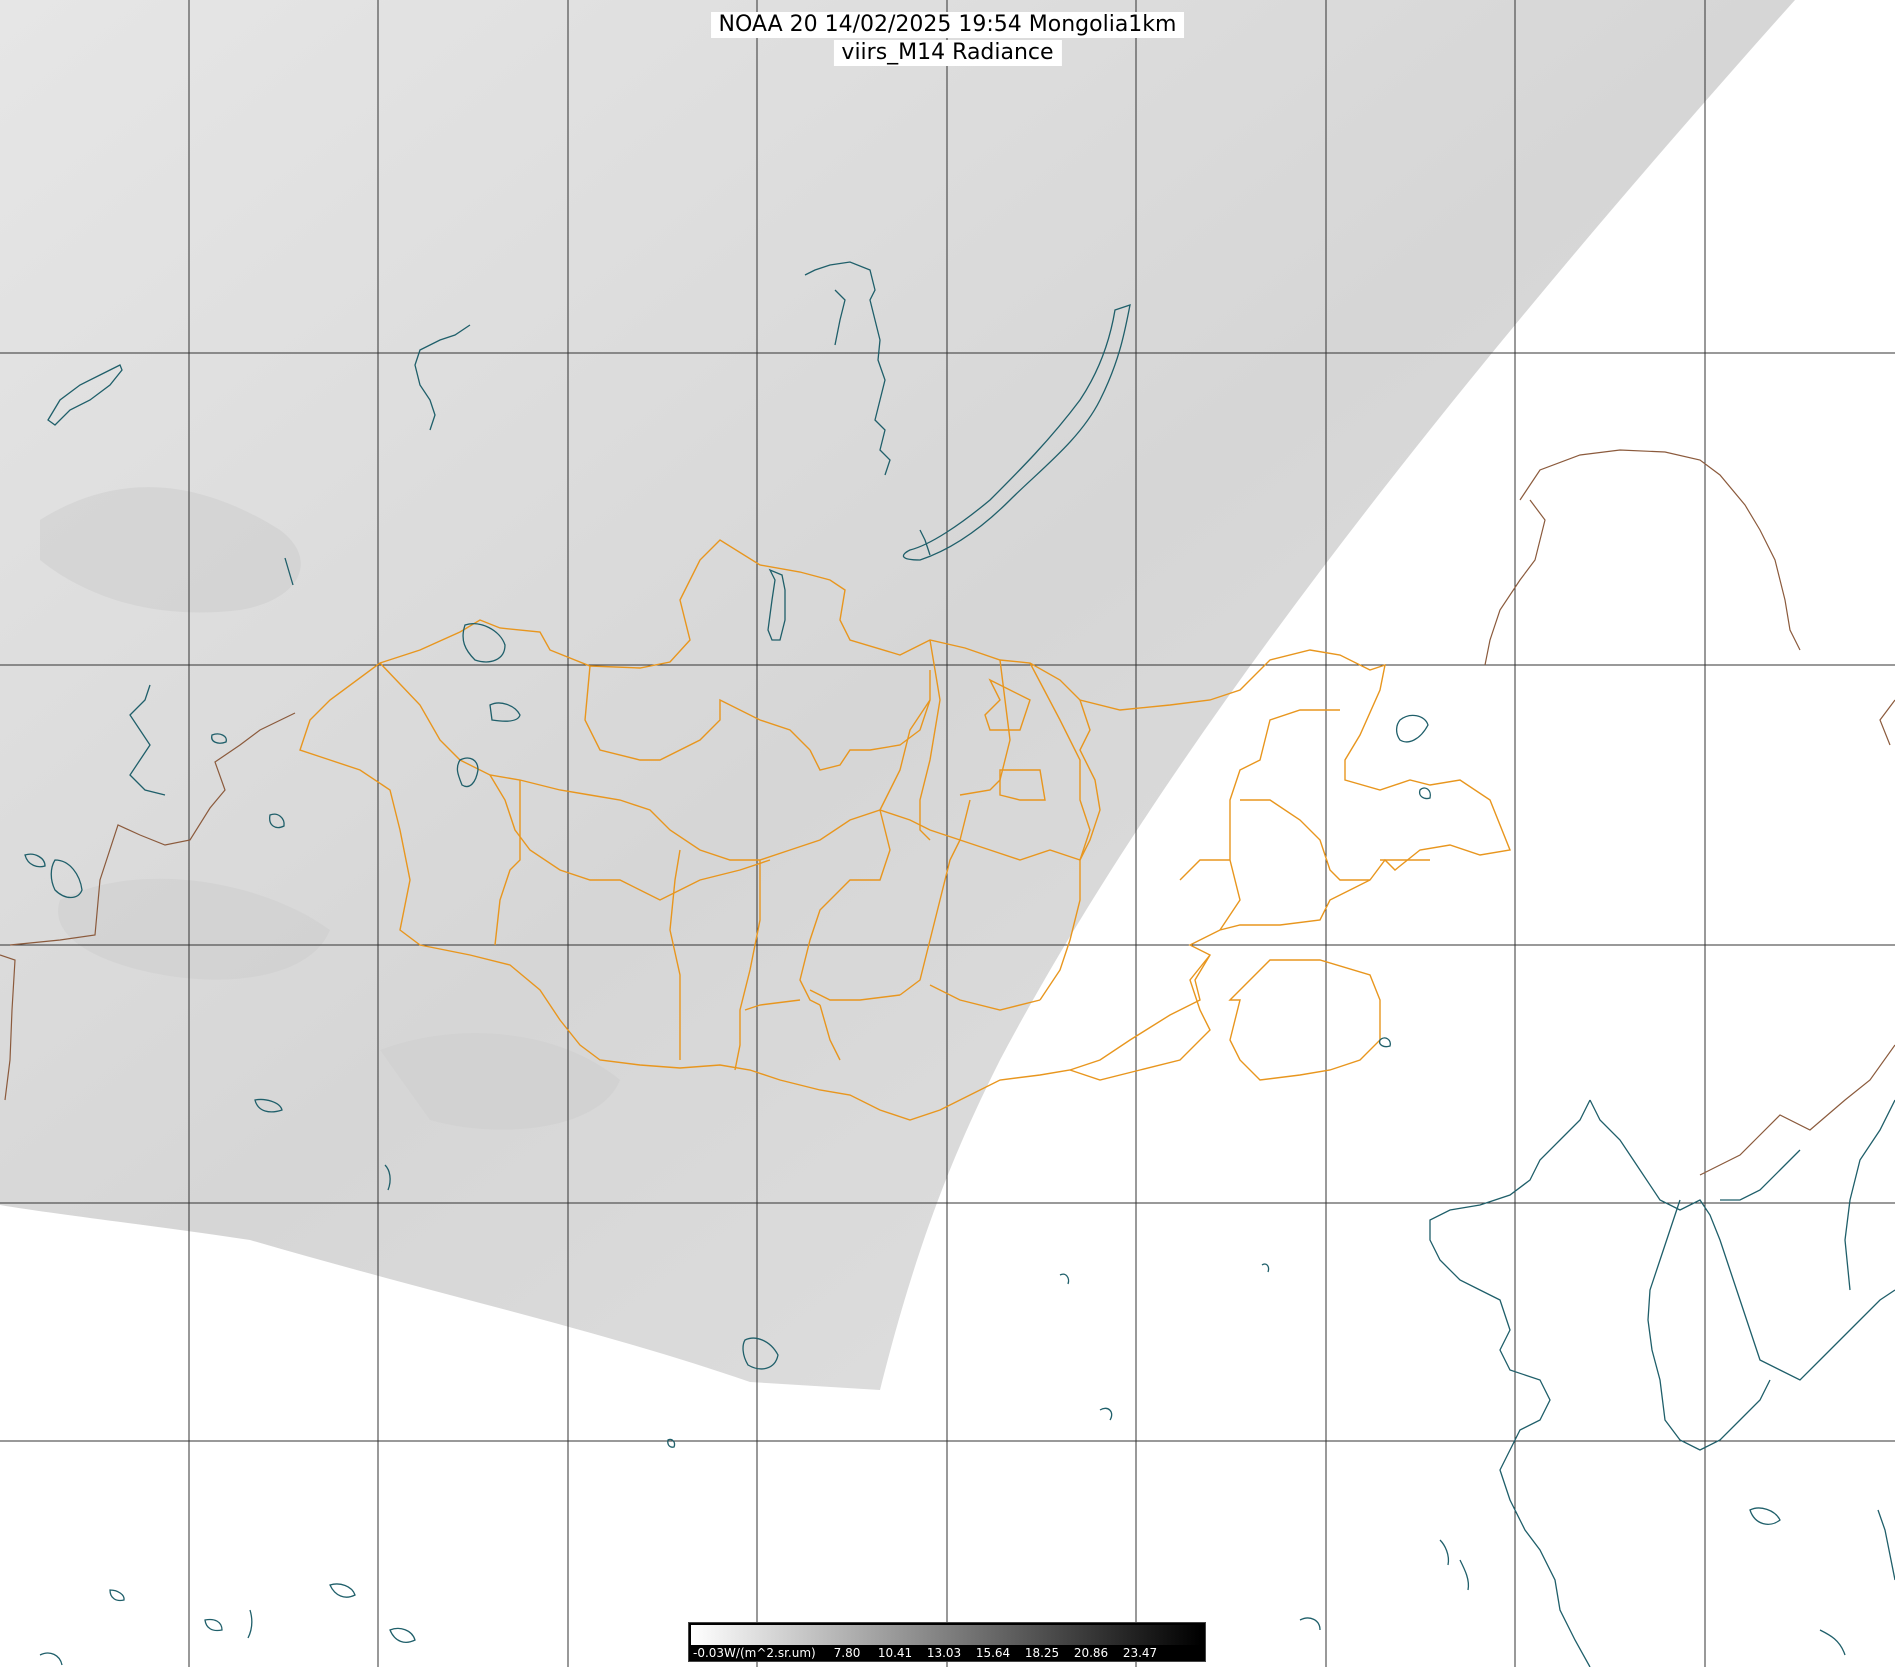  I want to click on colorbar-tick-label: 7.80, so click(847, 1653).